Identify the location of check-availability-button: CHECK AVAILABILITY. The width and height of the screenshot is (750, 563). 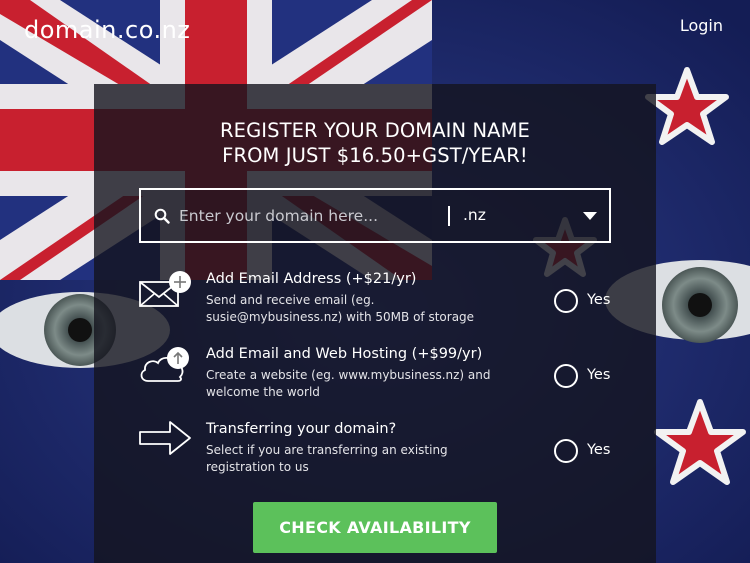
(375, 527).